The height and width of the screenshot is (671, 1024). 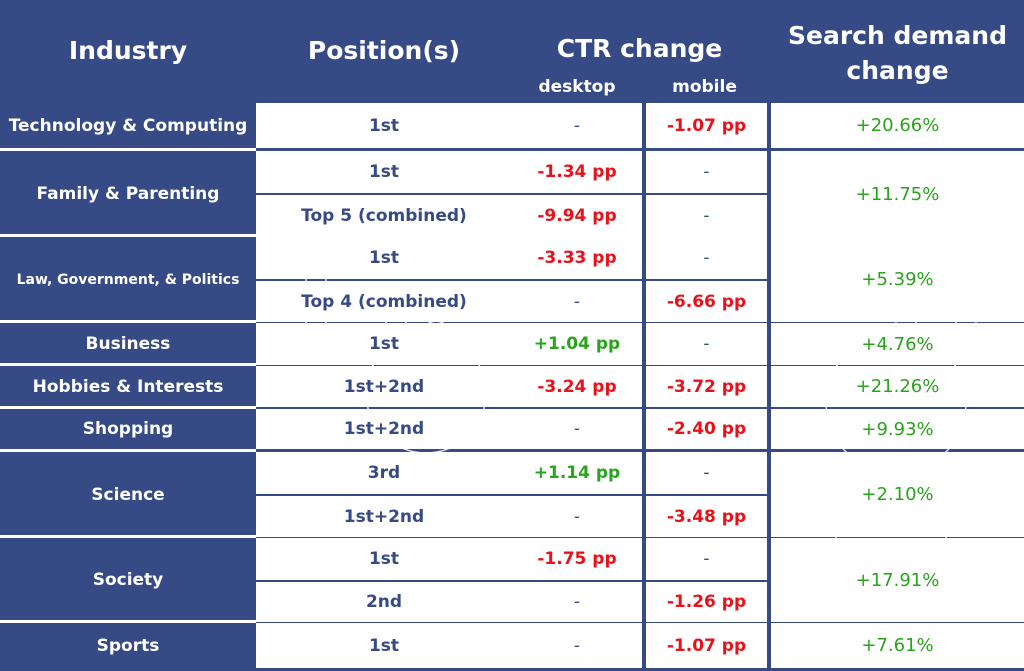 I want to click on industry-cell: Law, Government, & Politics, so click(x=128, y=279).